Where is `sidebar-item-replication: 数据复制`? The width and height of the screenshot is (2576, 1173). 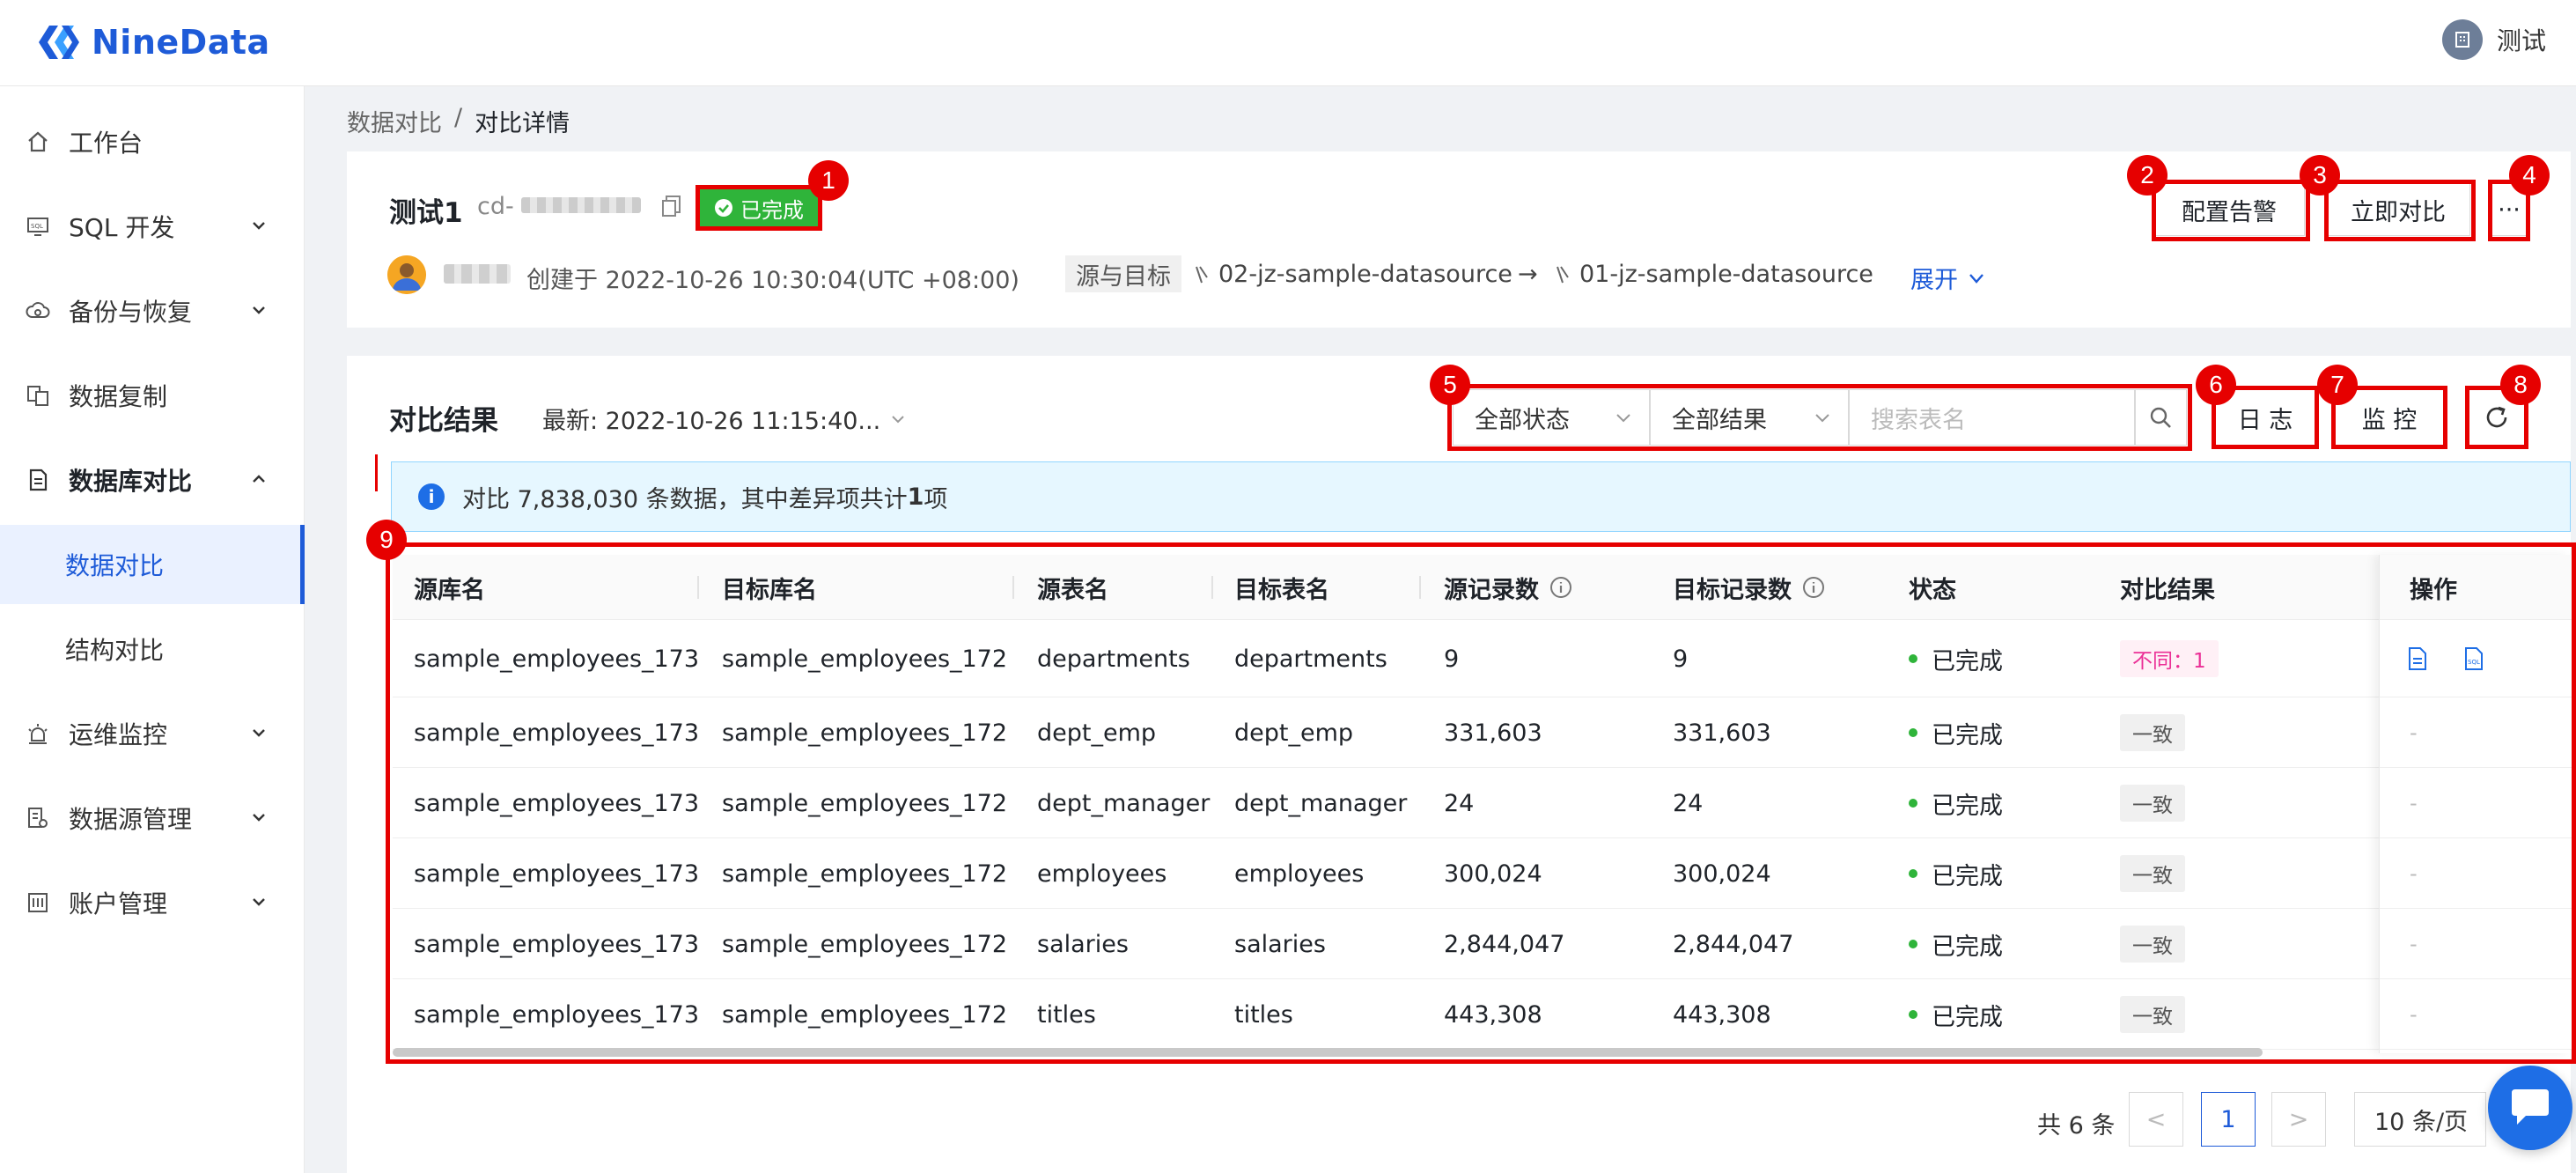
sidebar-item-replication: 数据复制 is located at coordinates (153, 395).